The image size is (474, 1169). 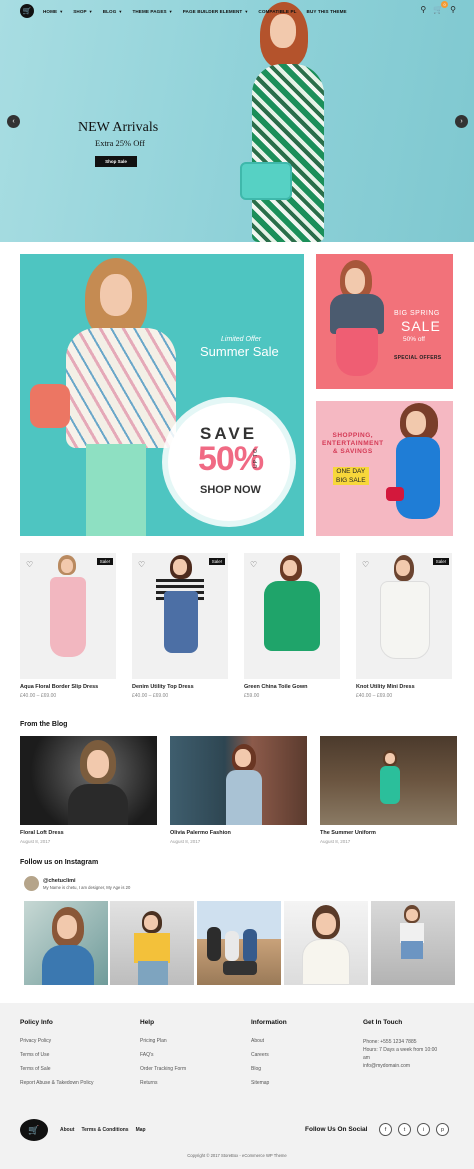 What do you see at coordinates (461, 121) in the screenshot?
I see `slider-next-arrow-icon: ›` at bounding box center [461, 121].